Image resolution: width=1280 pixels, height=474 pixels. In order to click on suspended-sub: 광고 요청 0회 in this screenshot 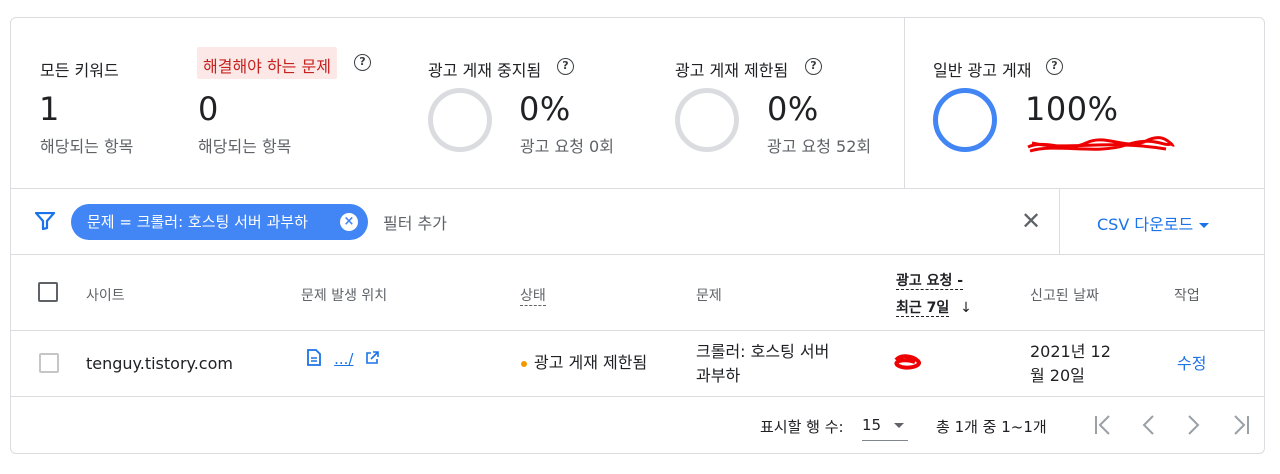, I will do `click(567, 146)`.